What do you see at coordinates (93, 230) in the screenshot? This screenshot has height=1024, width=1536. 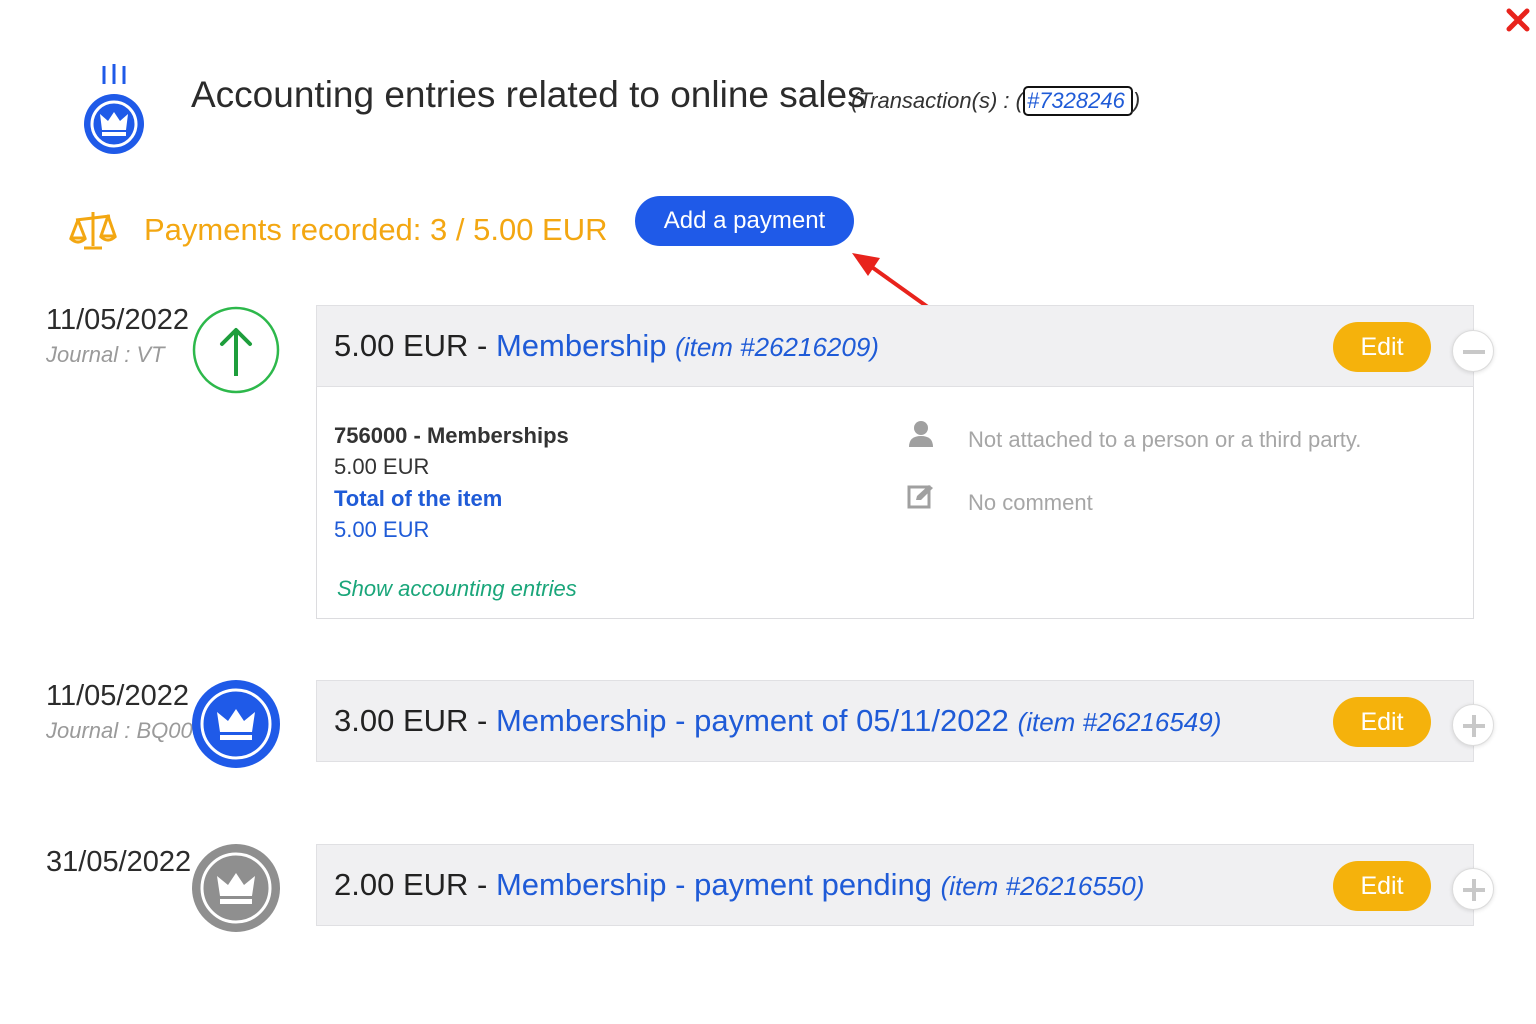 I see `scales-icon` at bounding box center [93, 230].